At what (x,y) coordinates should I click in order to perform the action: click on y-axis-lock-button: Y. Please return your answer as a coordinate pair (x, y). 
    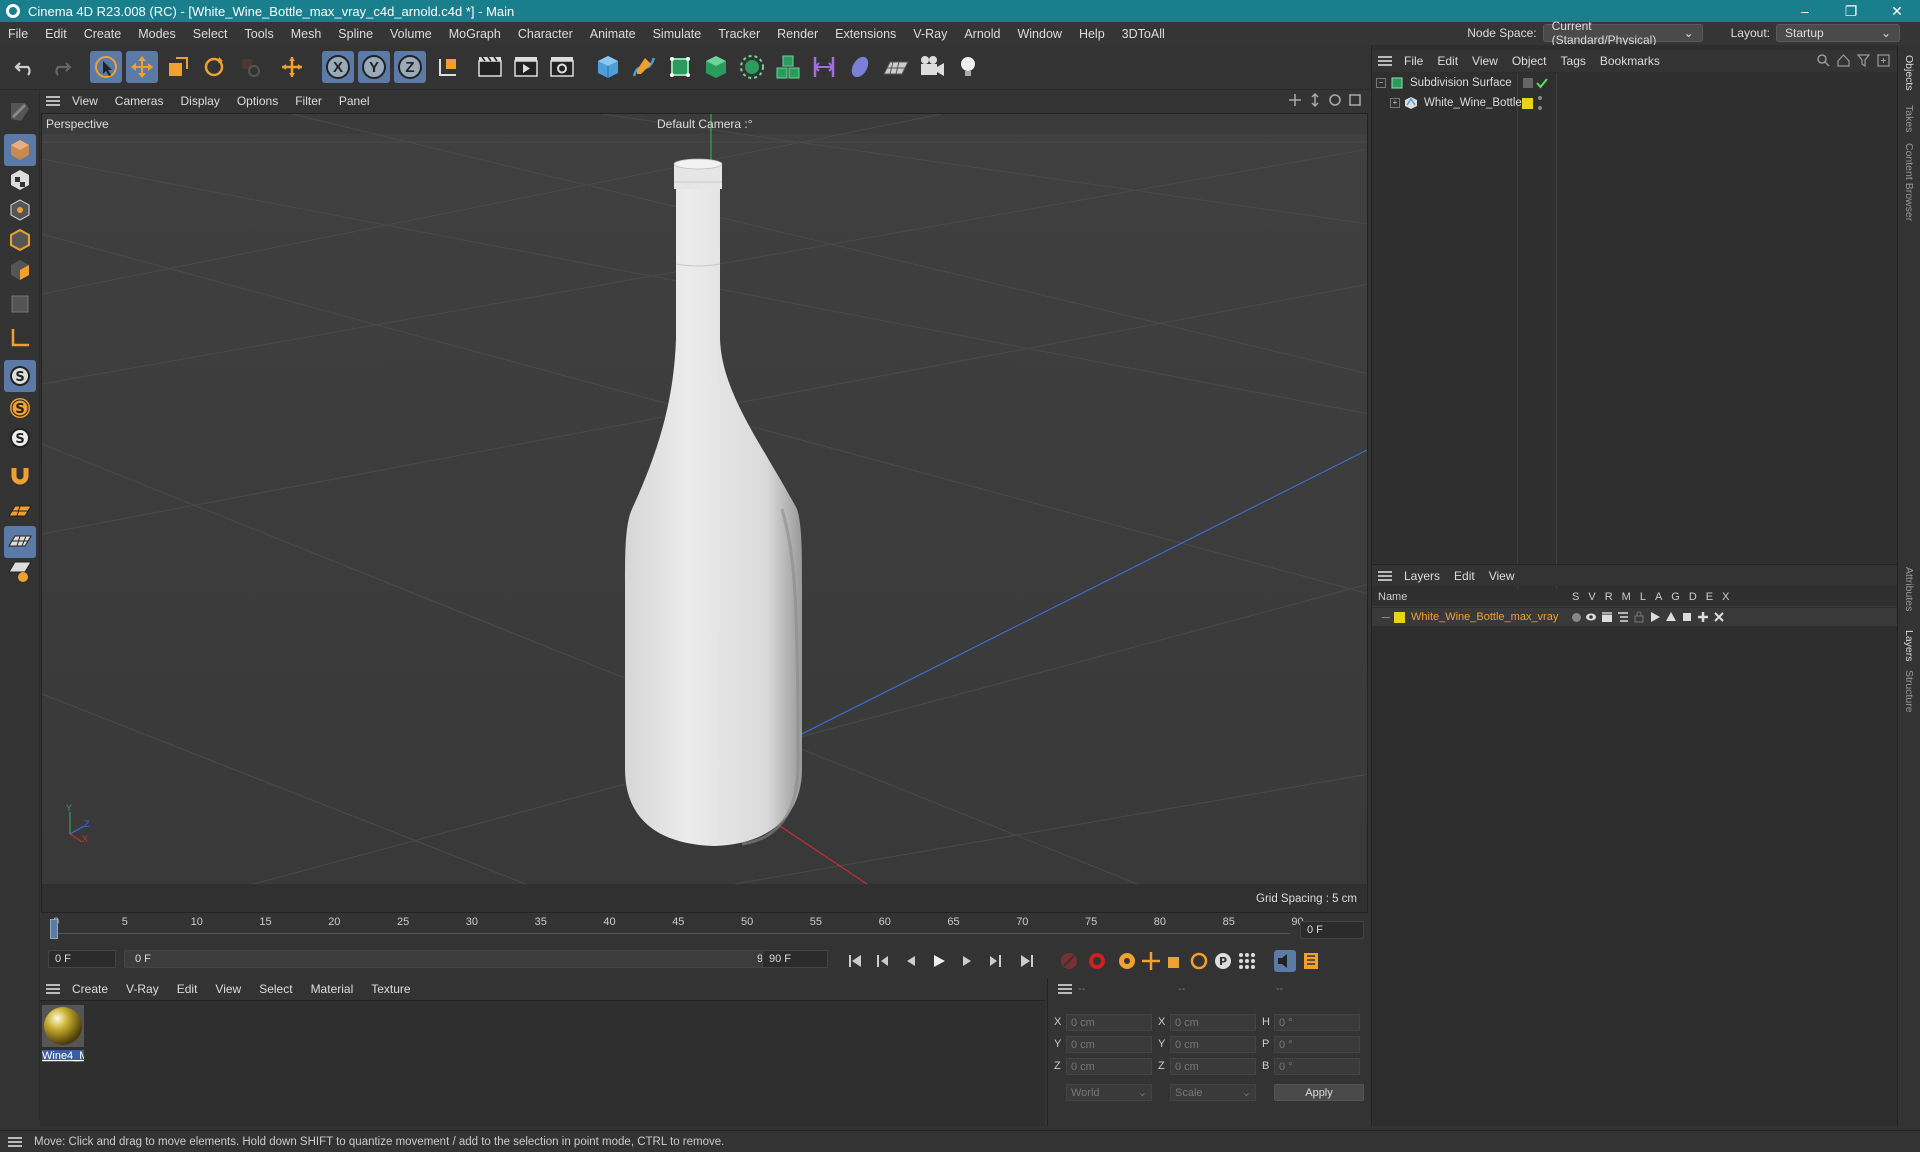
    Looking at the image, I should click on (374, 67).